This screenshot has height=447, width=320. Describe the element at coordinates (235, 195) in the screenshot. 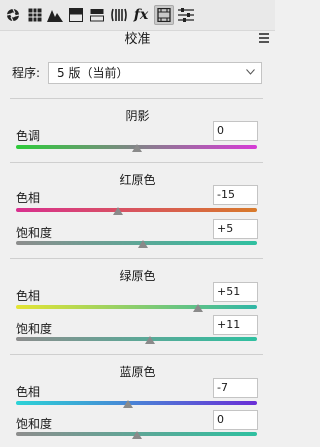

I see `red-primary-hue-value-field: -15` at that location.